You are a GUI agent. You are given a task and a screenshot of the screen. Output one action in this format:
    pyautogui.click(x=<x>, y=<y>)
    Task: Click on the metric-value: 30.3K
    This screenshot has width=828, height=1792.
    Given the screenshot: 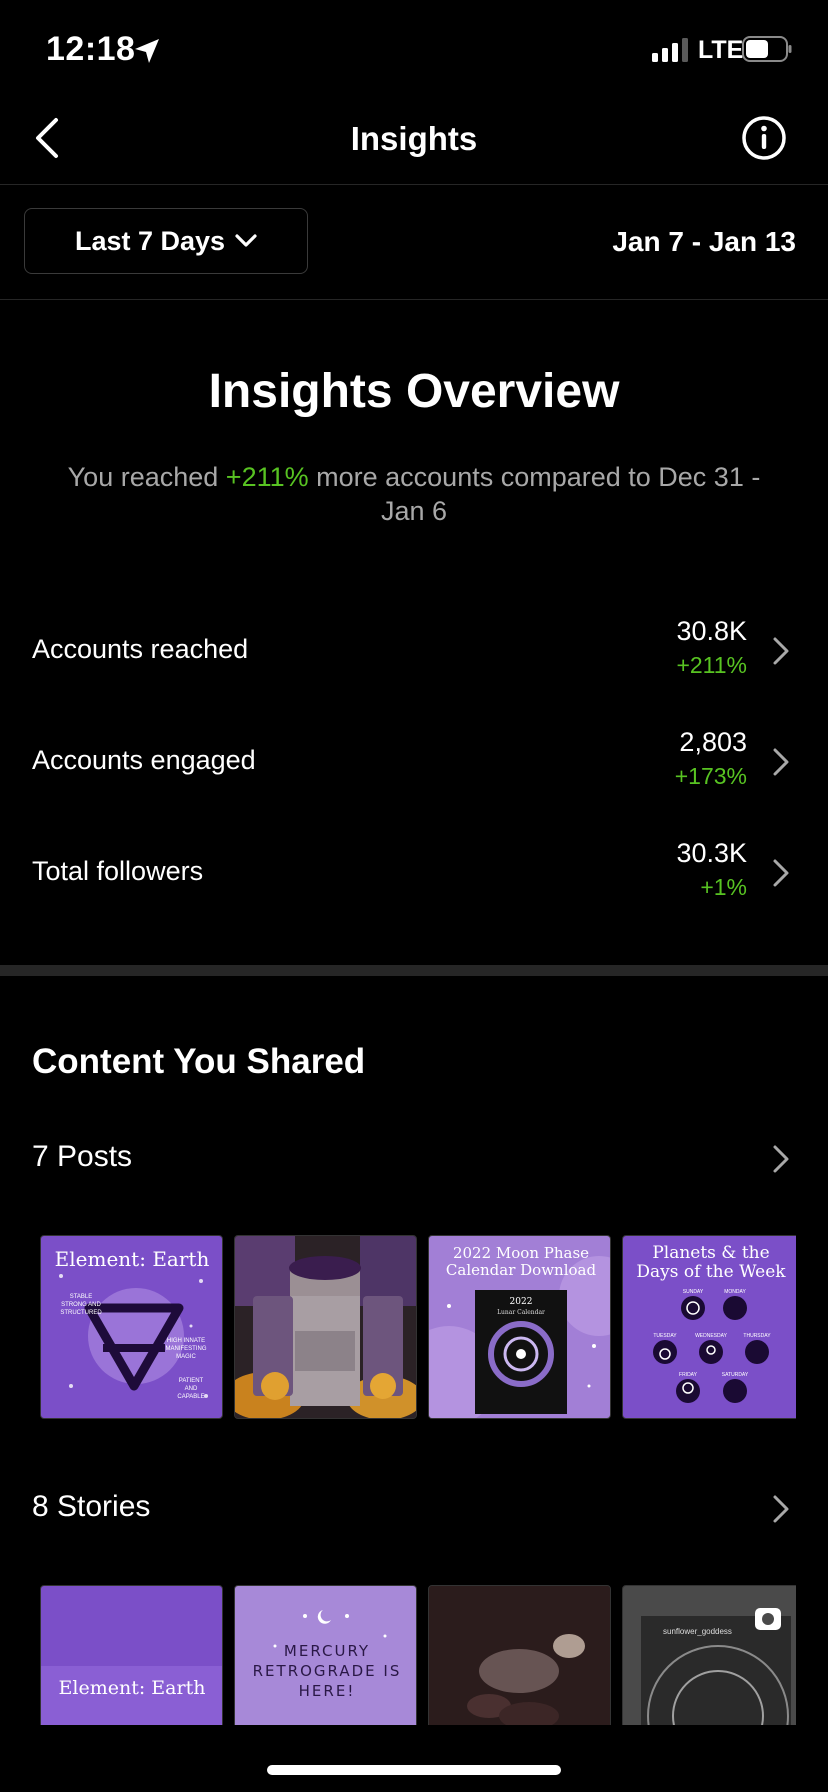 What is the action you would take?
    pyautogui.click(x=711, y=853)
    